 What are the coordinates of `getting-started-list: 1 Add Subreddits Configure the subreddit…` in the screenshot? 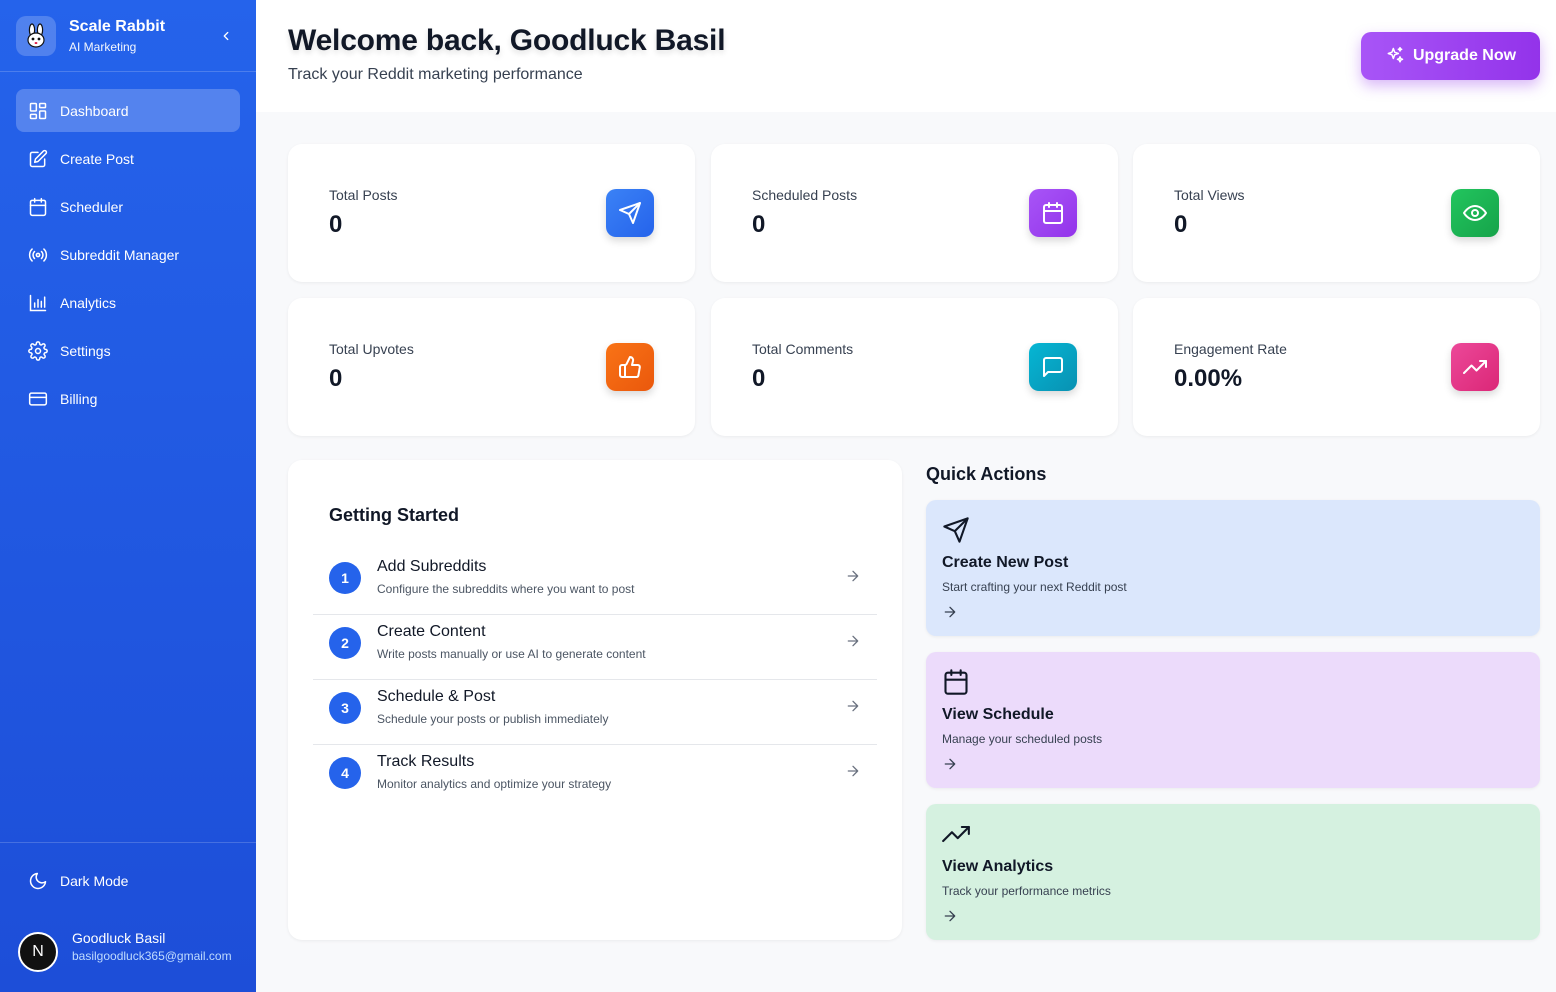 It's located at (595, 680).